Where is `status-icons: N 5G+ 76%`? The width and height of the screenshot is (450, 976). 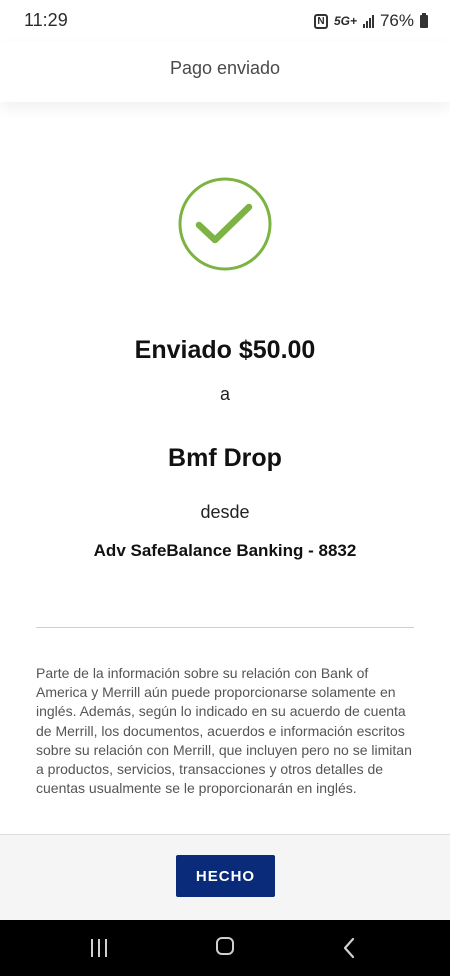 status-icons: N 5G+ 76% is located at coordinates (370, 21).